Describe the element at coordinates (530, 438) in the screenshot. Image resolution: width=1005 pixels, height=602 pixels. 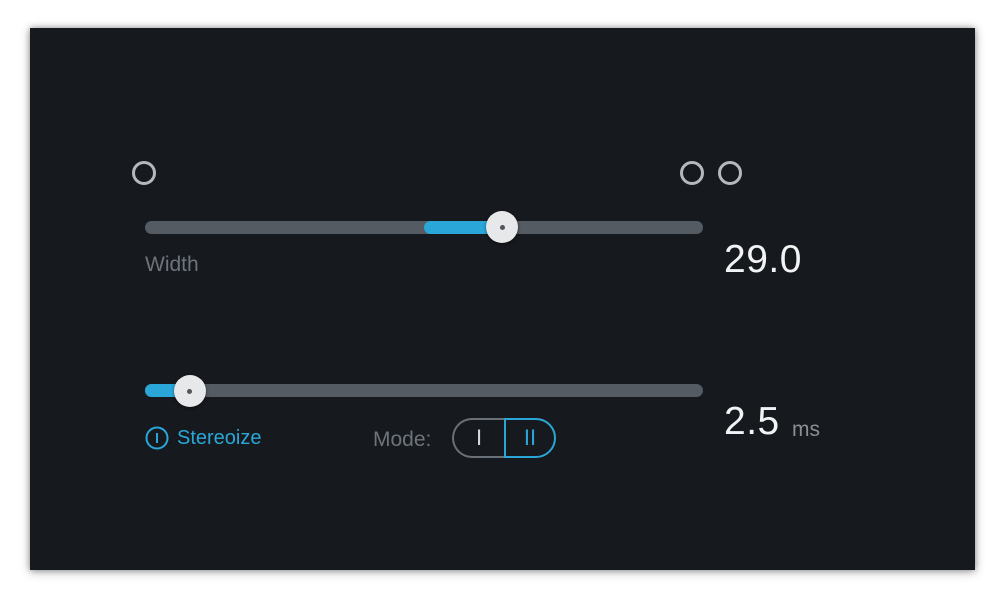
I see `mode-option-ii: II` at that location.